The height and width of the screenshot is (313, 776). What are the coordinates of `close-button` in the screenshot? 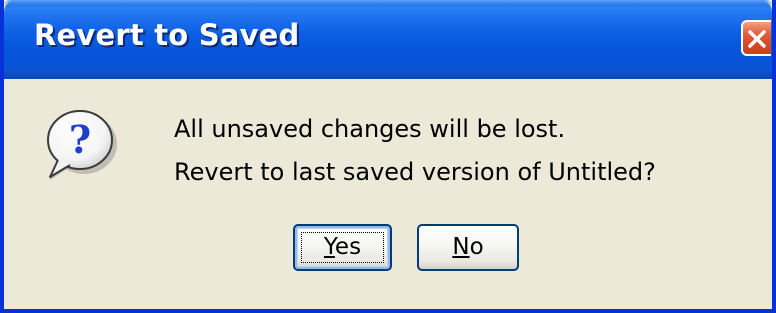 It's located at (756, 38).